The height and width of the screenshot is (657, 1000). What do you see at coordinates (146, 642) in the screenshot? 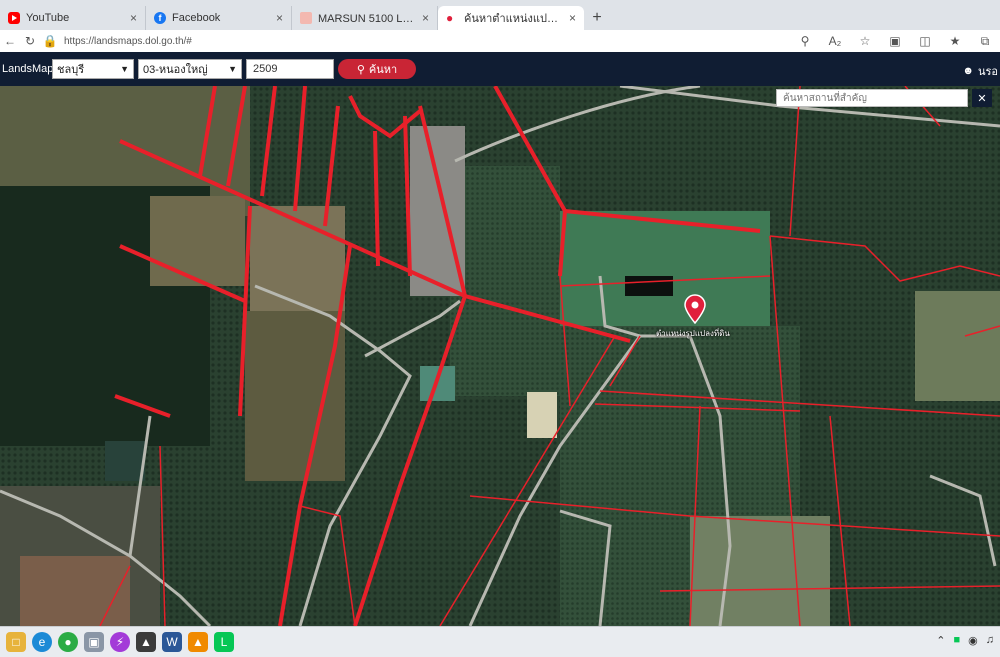
I see `app-icon: ▲` at bounding box center [146, 642].